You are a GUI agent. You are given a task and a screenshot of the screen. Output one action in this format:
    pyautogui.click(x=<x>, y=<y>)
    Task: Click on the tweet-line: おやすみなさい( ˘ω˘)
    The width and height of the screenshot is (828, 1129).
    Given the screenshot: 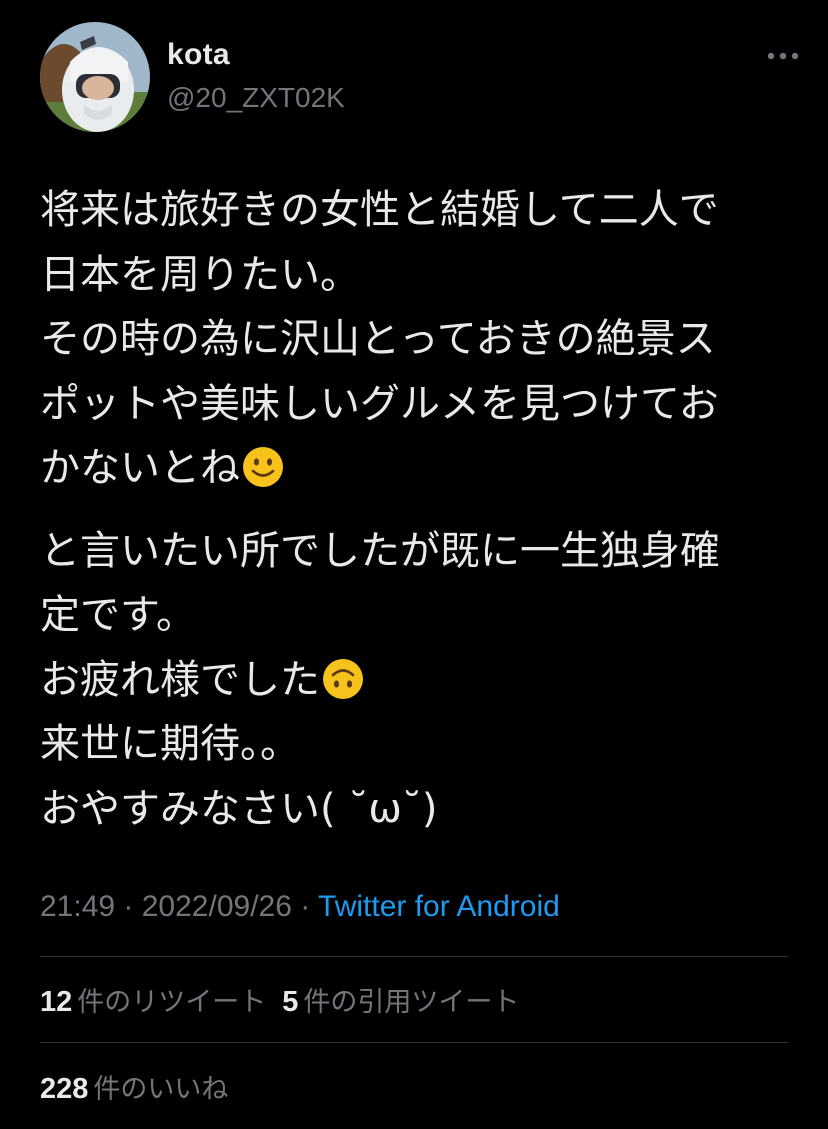 What is the action you would take?
    pyautogui.click(x=239, y=808)
    